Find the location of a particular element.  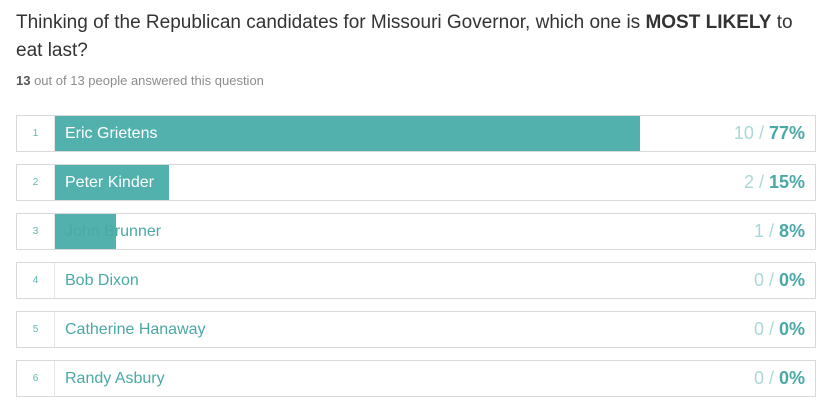

result-index: 5 is located at coordinates (36, 329).